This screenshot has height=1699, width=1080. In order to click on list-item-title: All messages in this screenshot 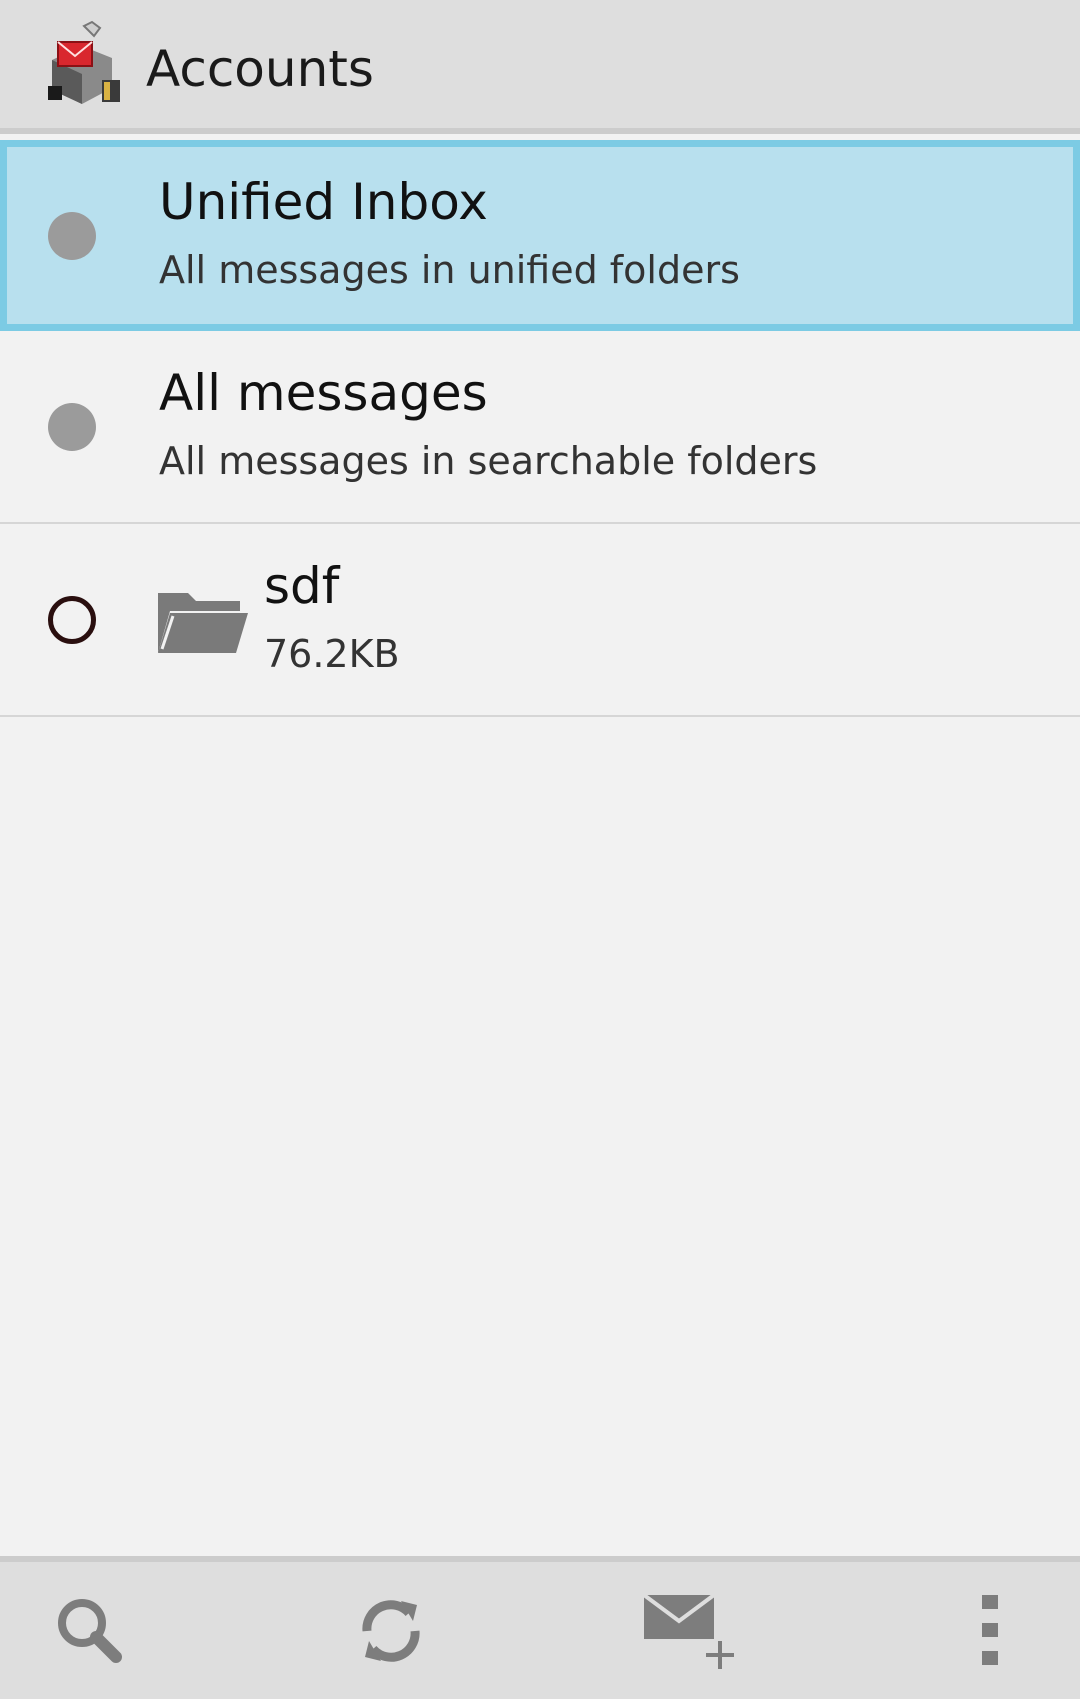, I will do `click(323, 393)`.